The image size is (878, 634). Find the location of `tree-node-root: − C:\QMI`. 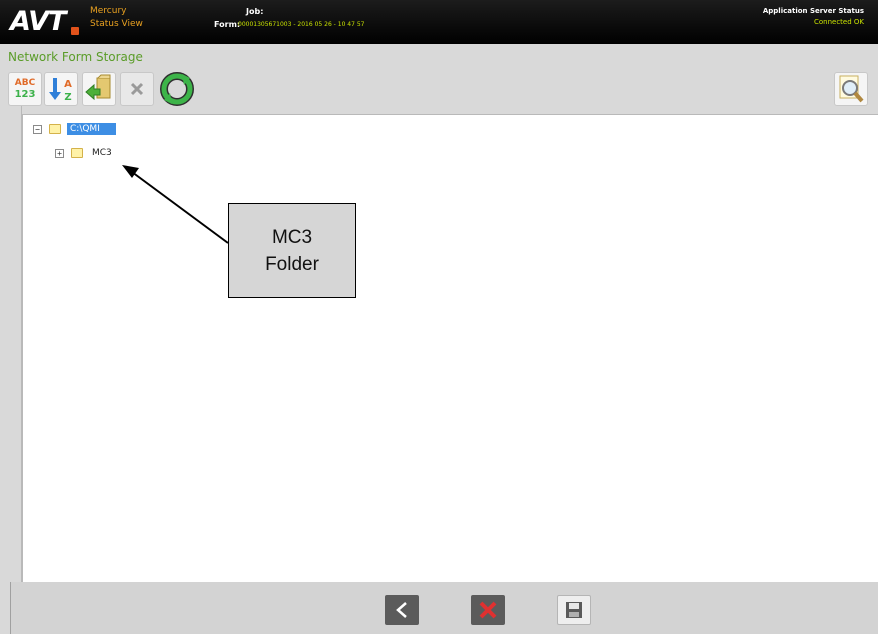

tree-node-root: − C:\QMI is located at coordinates (74, 129).